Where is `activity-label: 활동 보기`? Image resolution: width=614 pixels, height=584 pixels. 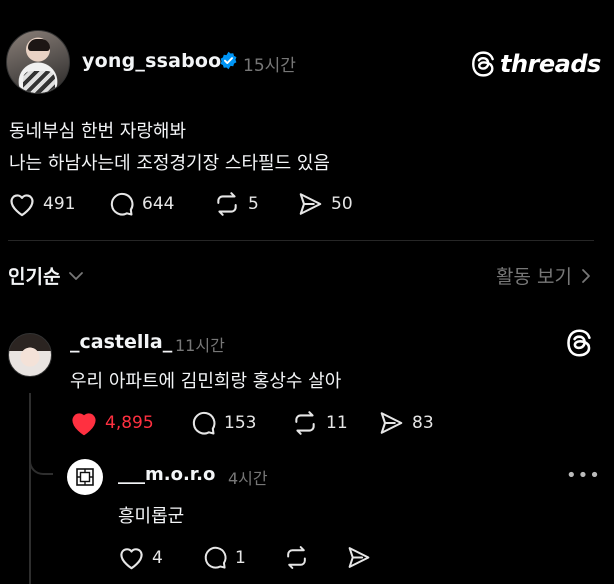 activity-label: 활동 보기 is located at coordinates (534, 277).